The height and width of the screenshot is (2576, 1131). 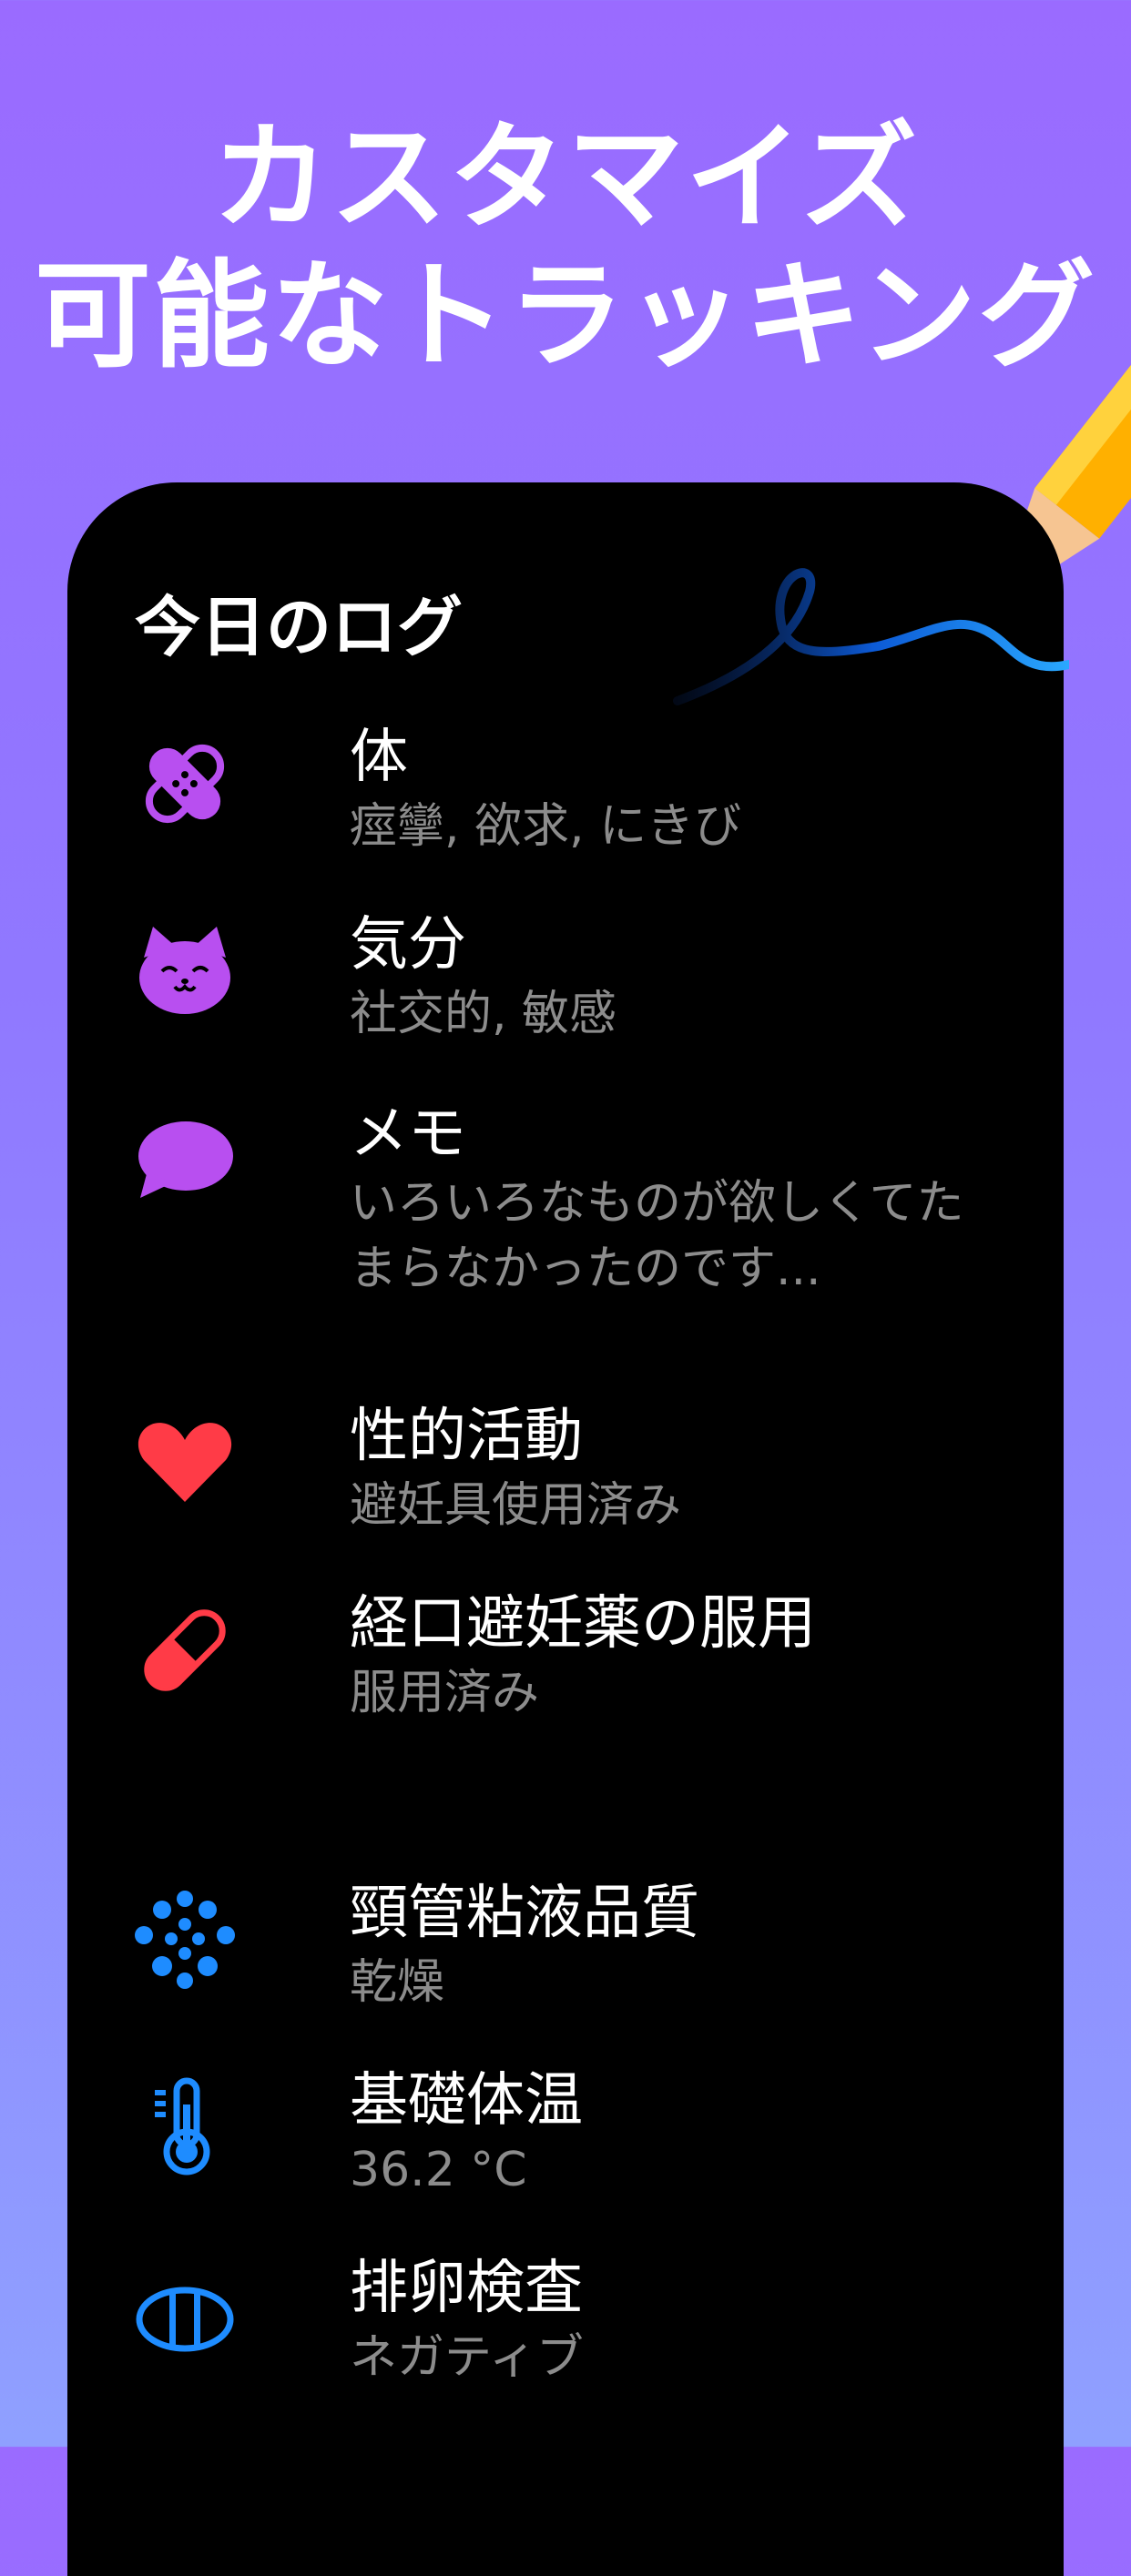 I want to click on heart-icon, so click(x=185, y=1463).